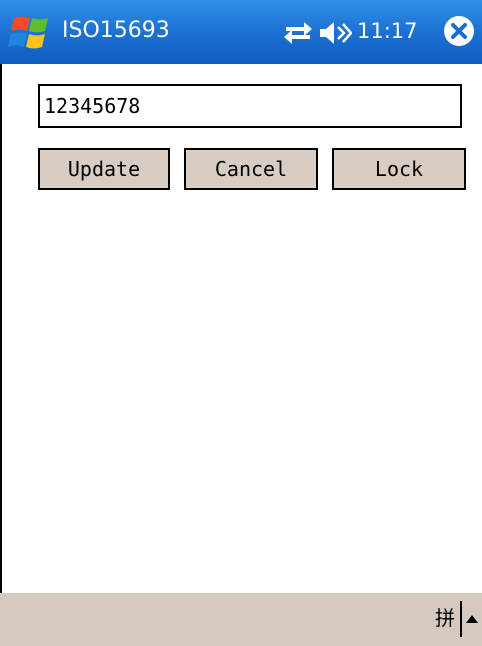 This screenshot has height=646, width=482. I want to click on volume-icon, so click(335, 33).